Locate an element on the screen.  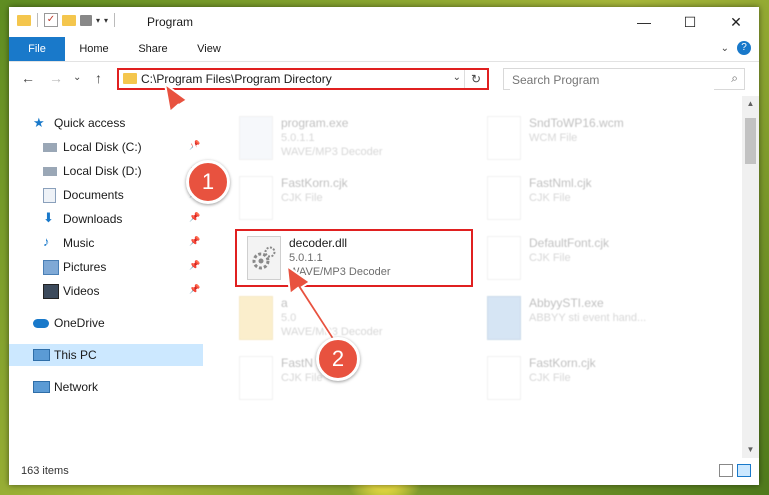
properties-icon: ✓ is located at coordinates (51, 20).